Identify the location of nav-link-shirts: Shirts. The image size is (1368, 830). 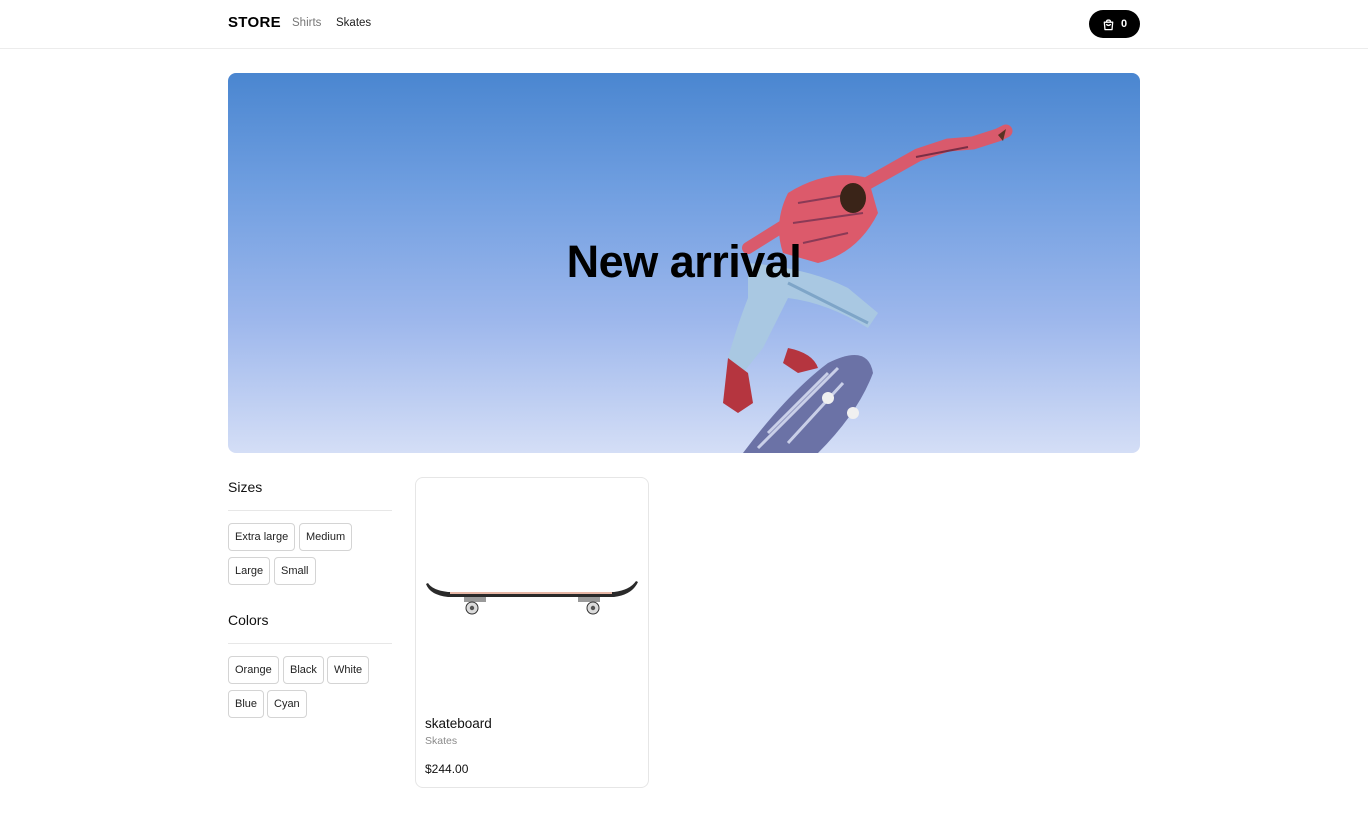
(306, 23).